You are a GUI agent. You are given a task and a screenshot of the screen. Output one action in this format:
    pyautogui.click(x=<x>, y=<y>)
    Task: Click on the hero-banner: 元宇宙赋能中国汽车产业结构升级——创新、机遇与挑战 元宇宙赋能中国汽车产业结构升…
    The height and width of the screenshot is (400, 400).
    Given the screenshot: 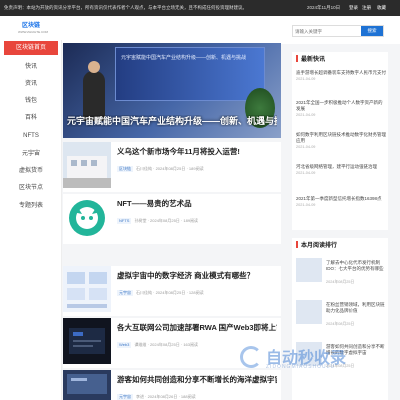 What is the action you would take?
    pyautogui.click(x=172, y=90)
    